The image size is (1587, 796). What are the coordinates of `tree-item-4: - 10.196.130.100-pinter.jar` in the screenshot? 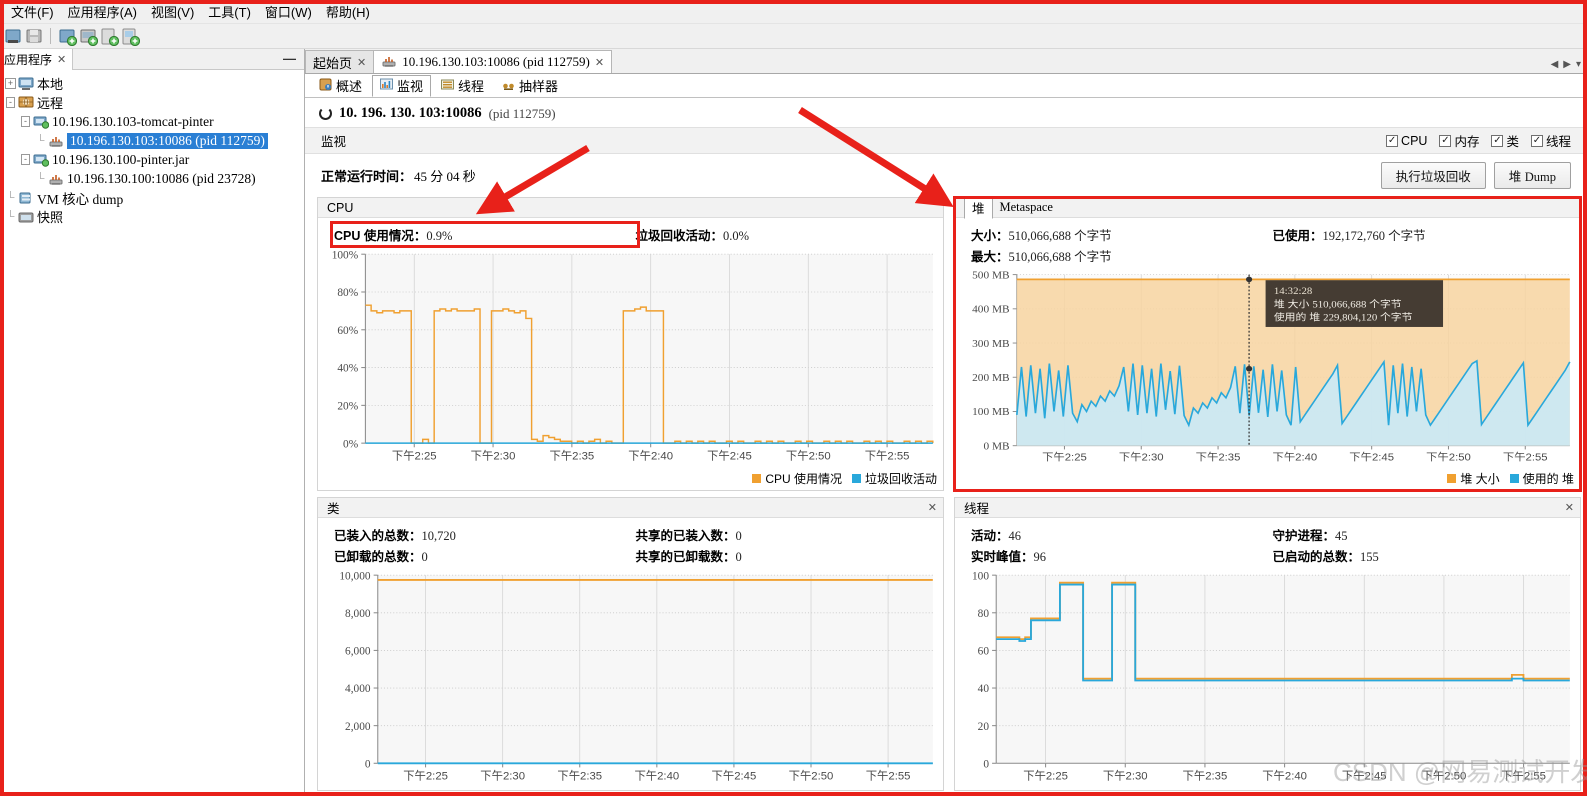 It's located at (154, 159).